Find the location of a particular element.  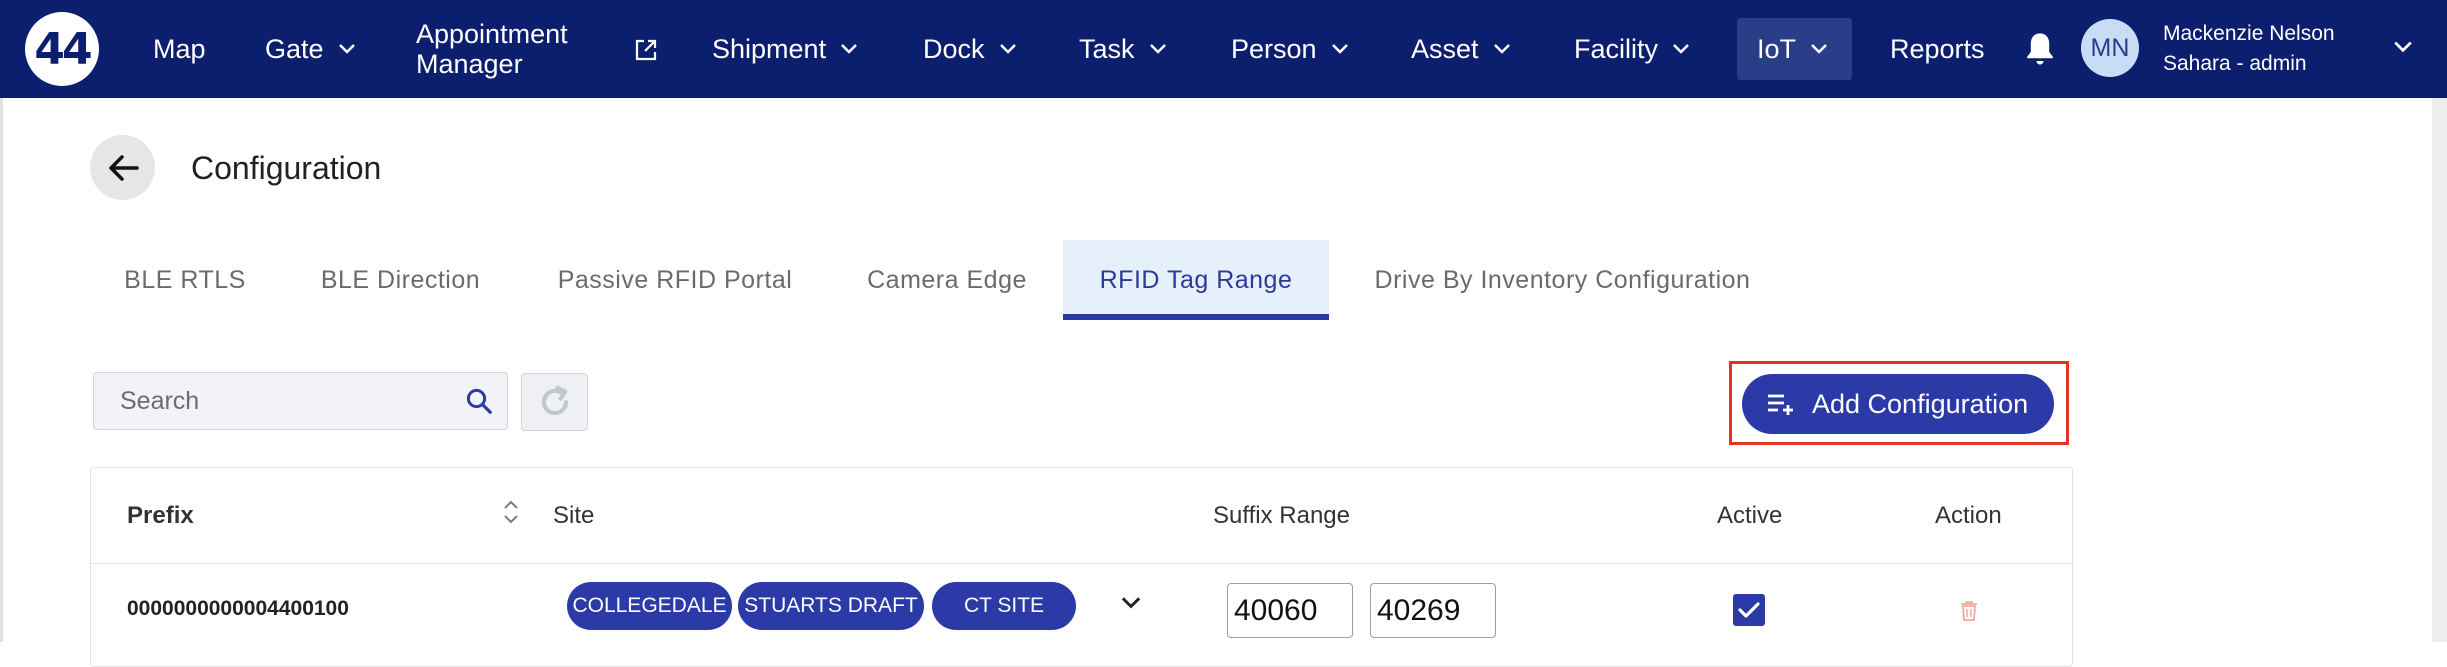

nav-item-appointment-manager: Appointment Manager is located at coordinates (492, 49).